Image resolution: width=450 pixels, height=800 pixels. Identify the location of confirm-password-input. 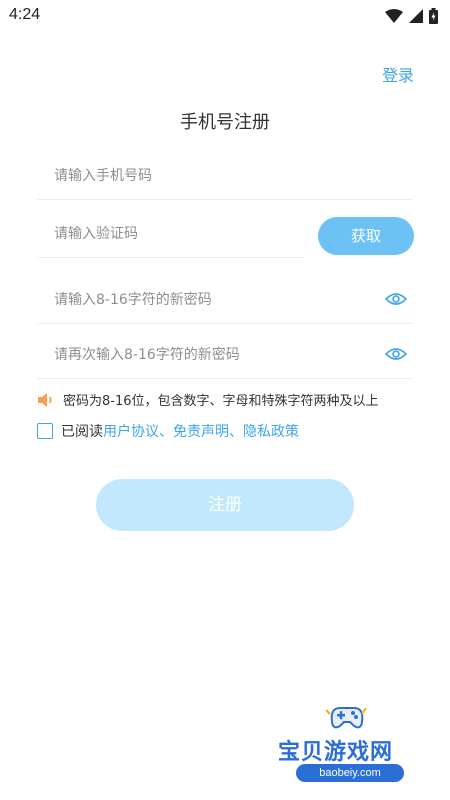
(174, 355).